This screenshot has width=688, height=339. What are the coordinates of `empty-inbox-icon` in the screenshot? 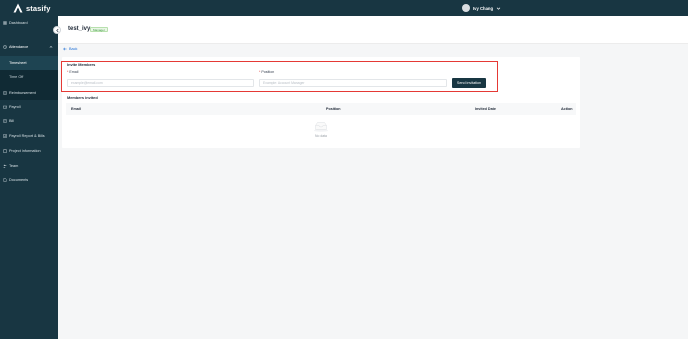 It's located at (321, 127).